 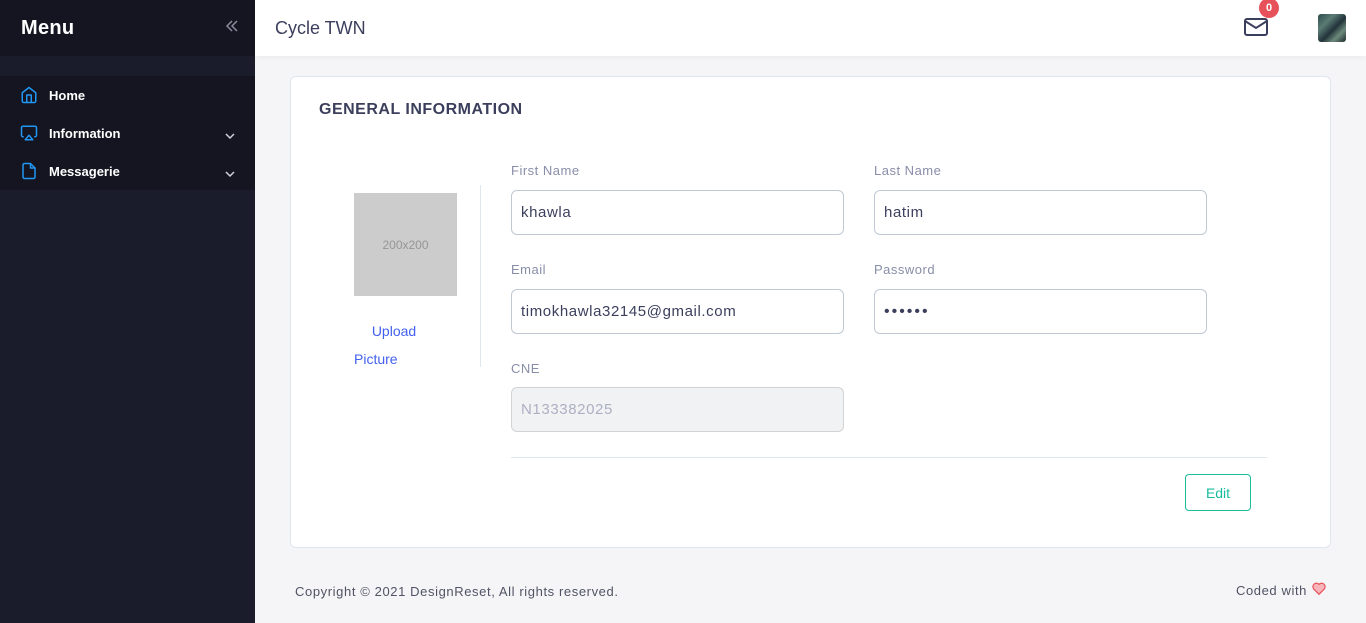 What do you see at coordinates (127, 28) in the screenshot?
I see `sidebar-header: Menu` at bounding box center [127, 28].